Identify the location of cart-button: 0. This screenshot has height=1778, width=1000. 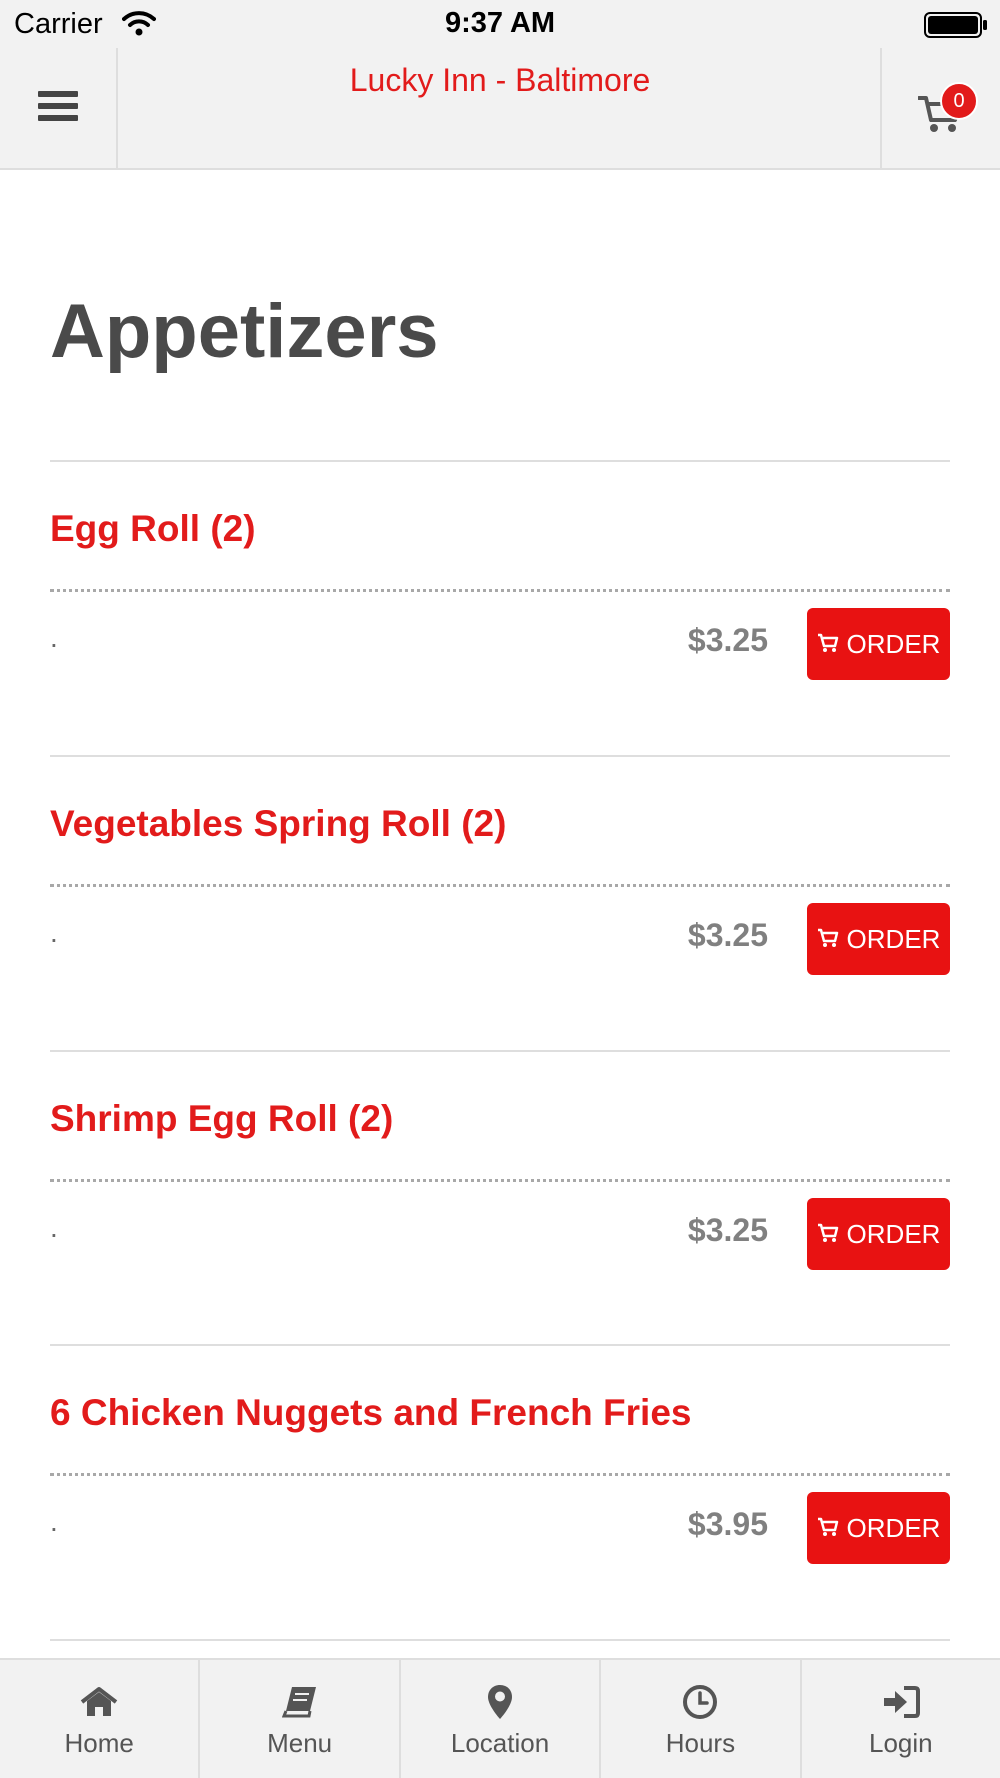
(940, 108).